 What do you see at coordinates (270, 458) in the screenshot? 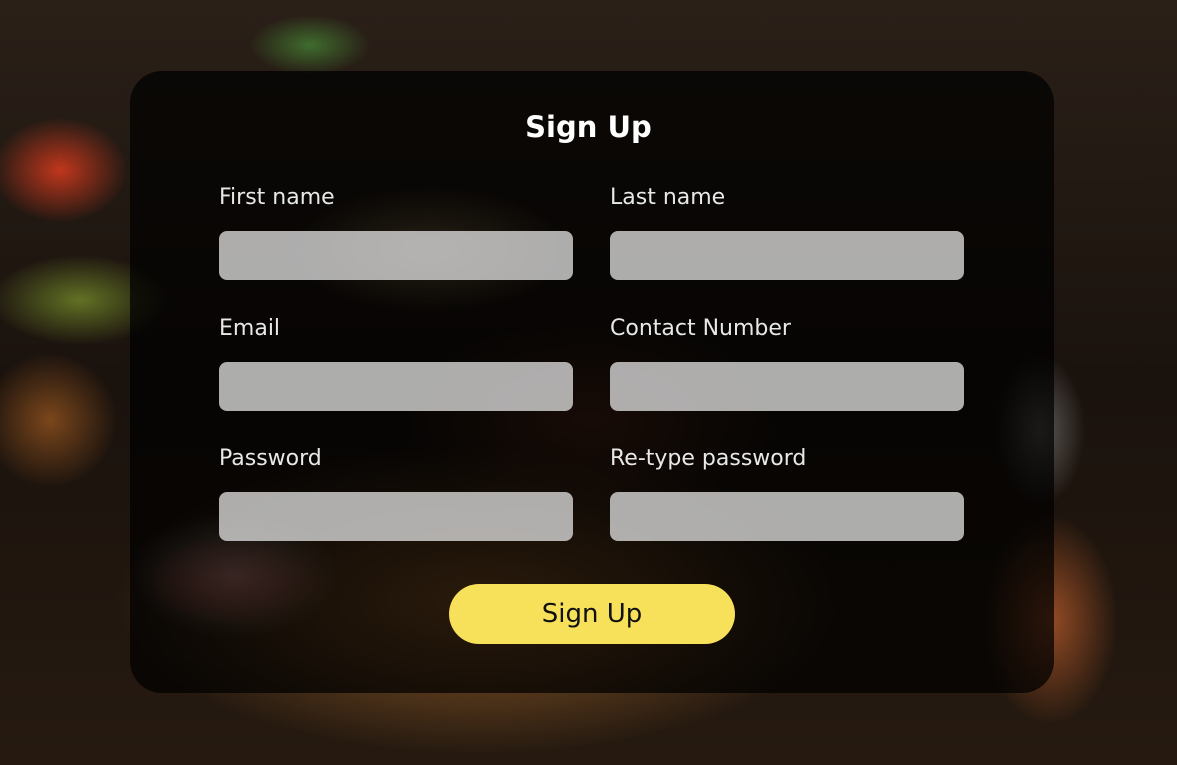
I see `password-label: Password` at bounding box center [270, 458].